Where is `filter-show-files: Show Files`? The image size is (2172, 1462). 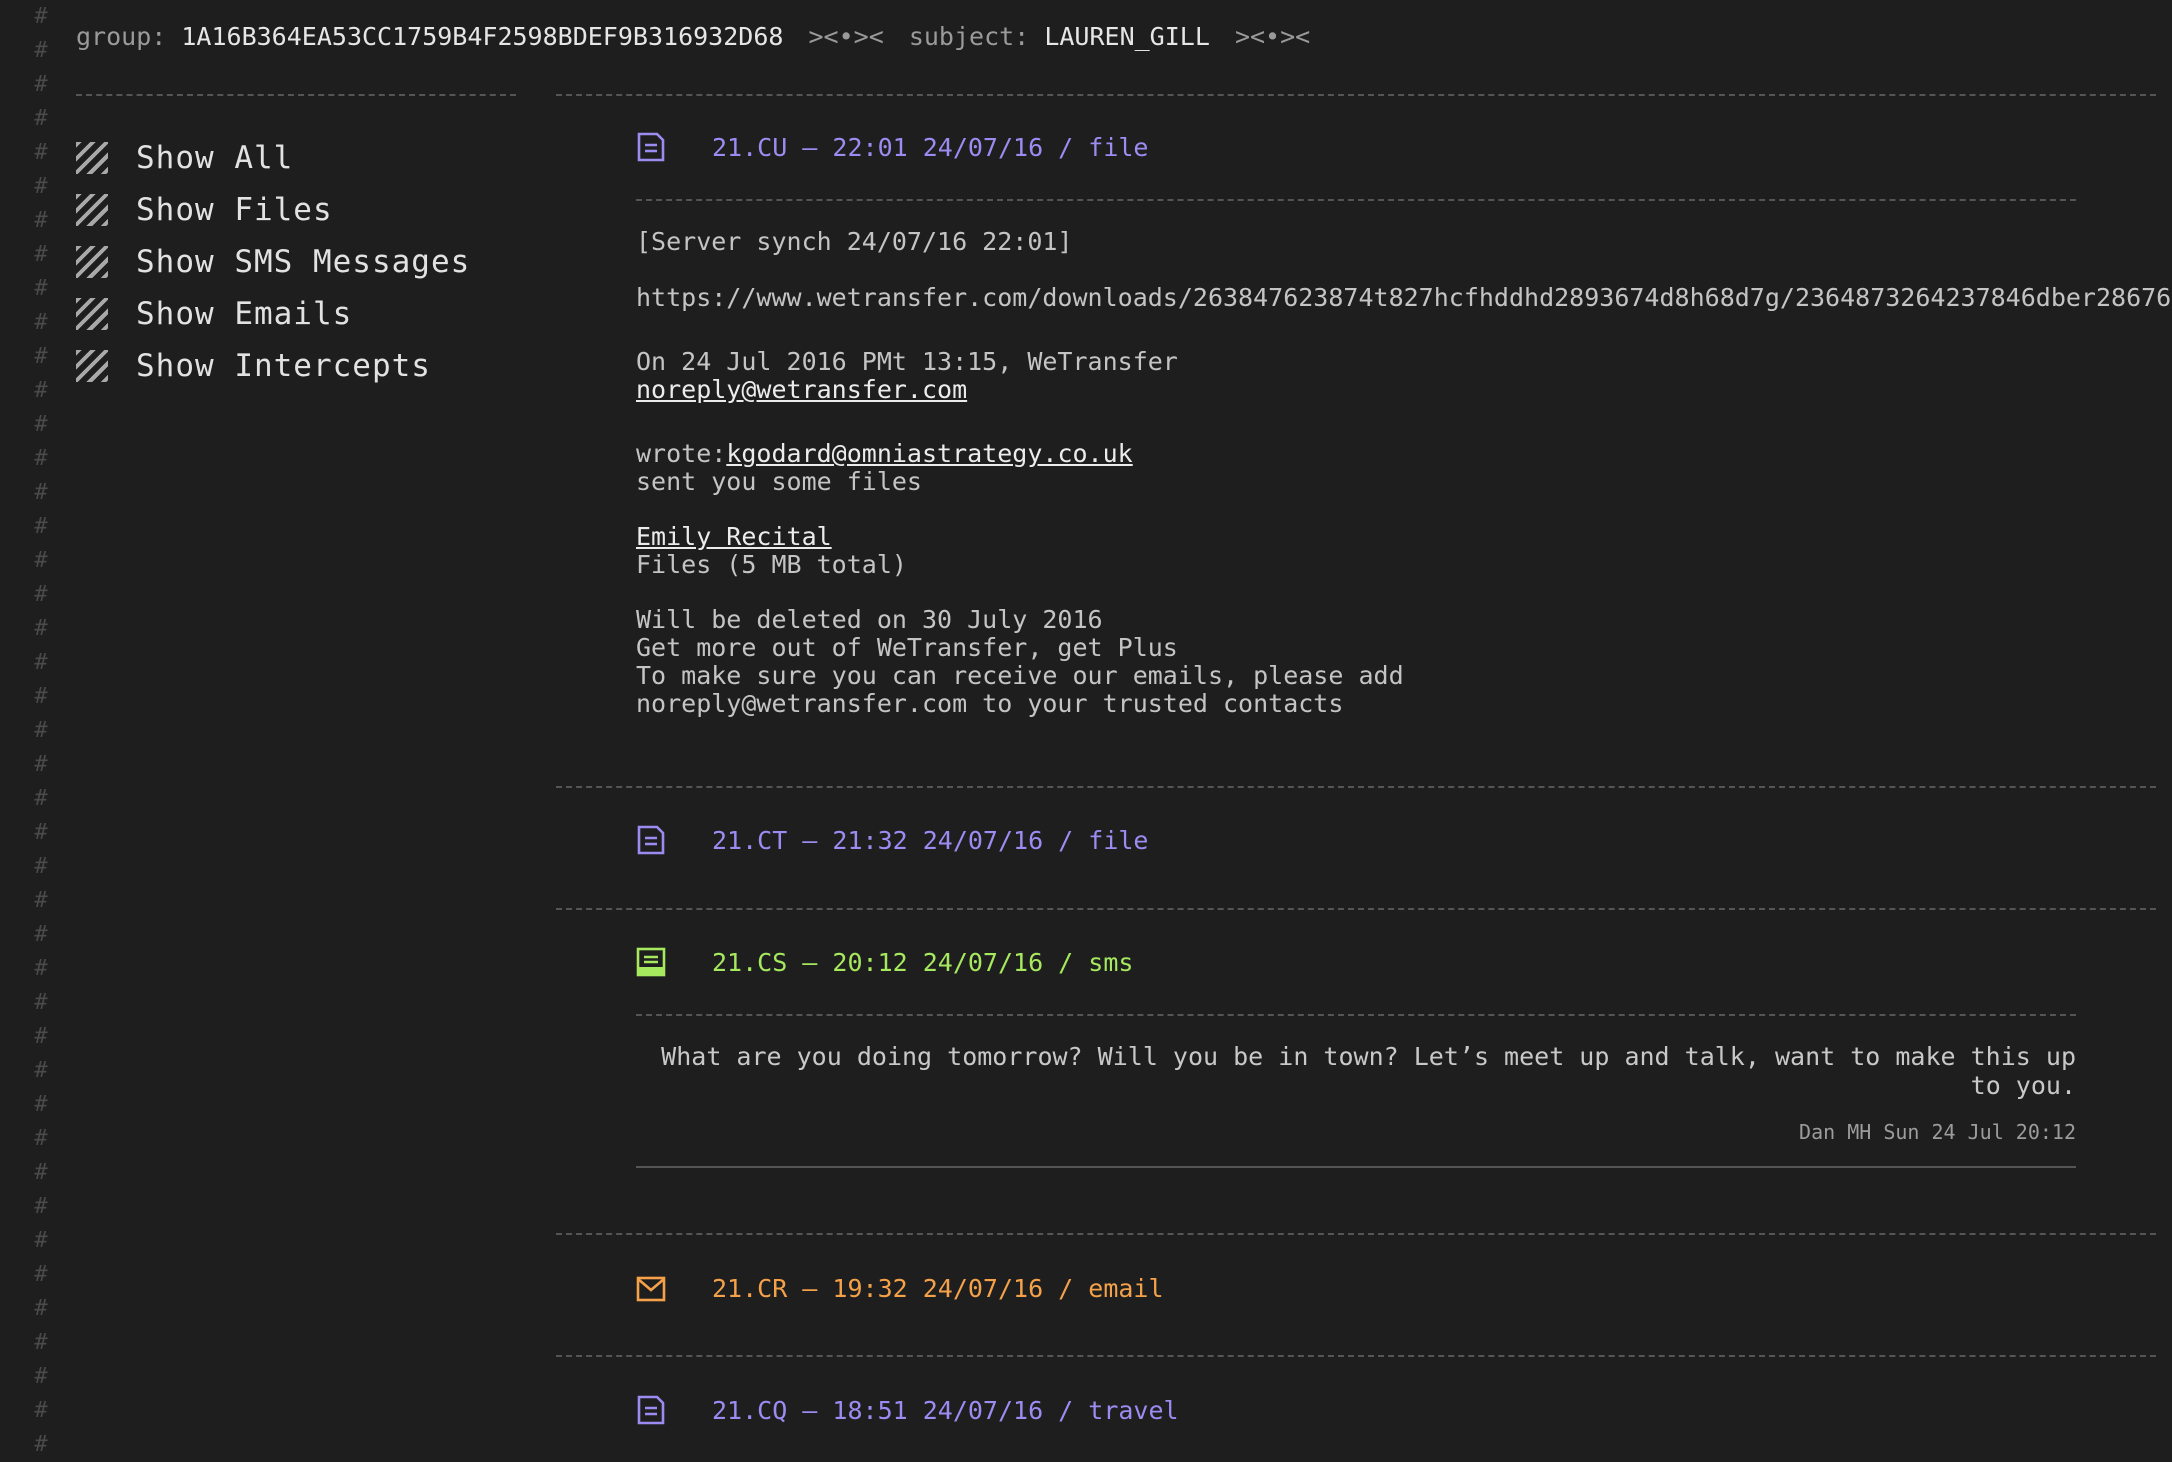 filter-show-files: Show Files is located at coordinates (296, 210).